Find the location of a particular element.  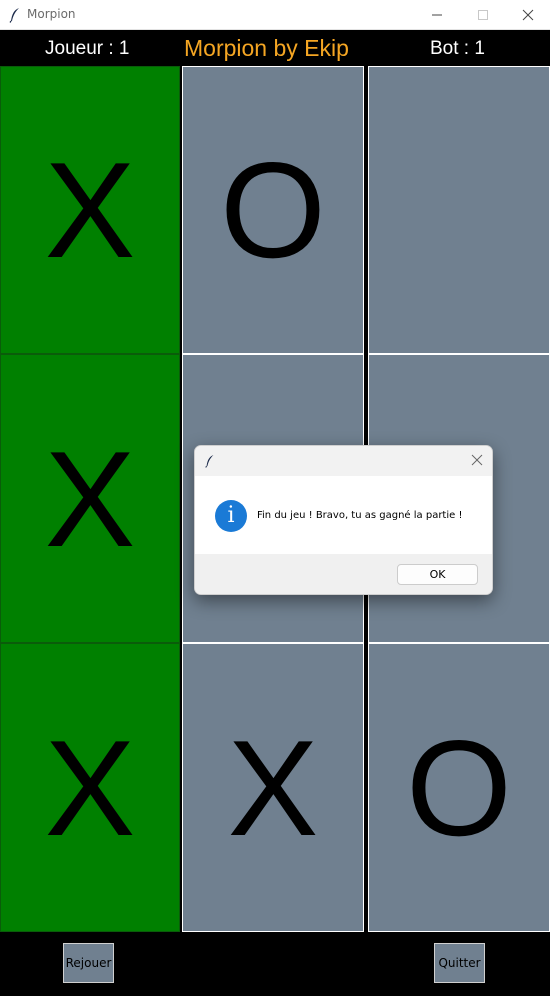

maximize-icon is located at coordinates (483, 15).